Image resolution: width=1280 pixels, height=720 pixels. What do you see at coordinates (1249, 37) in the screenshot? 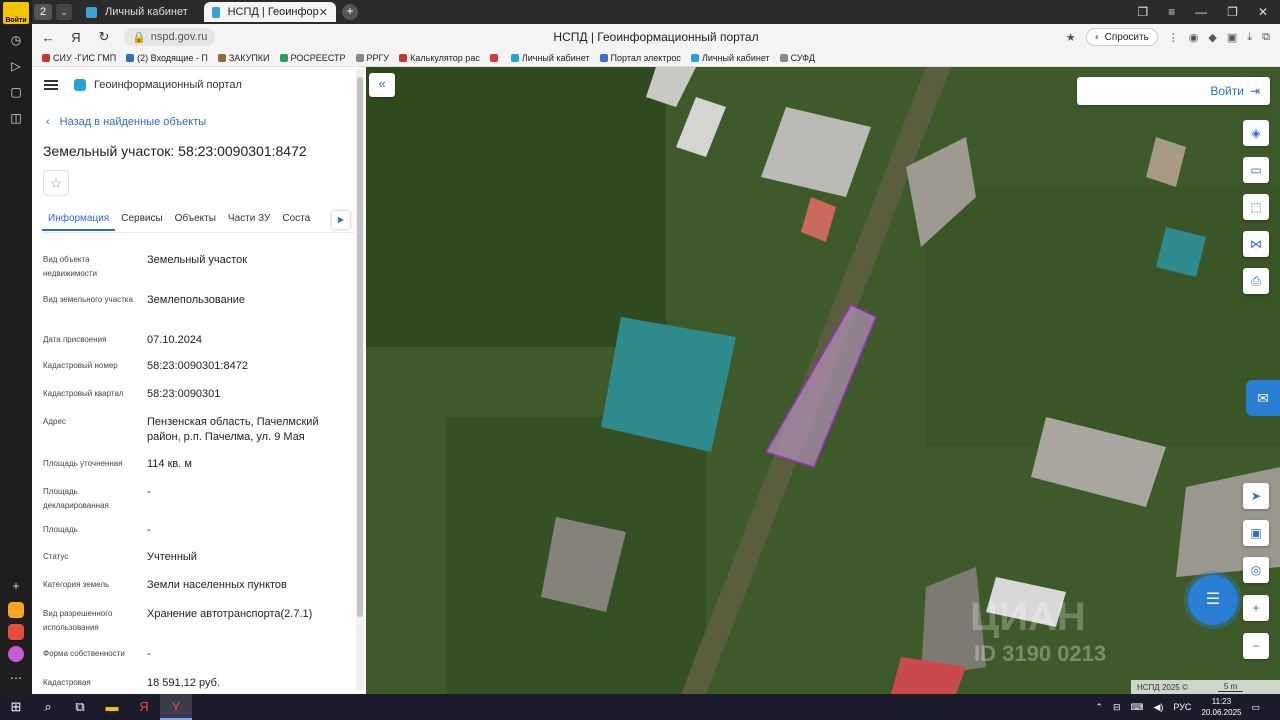
I see `downloads-icon: ⤓` at bounding box center [1249, 37].